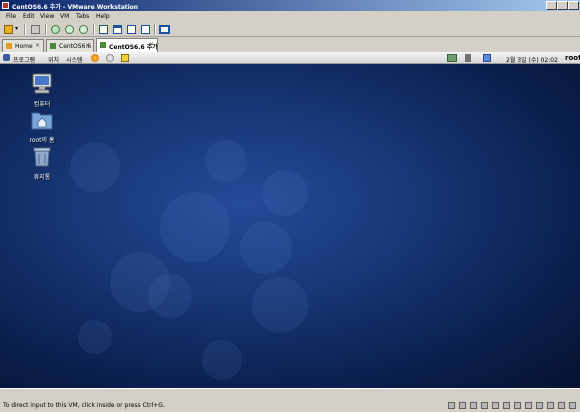 This screenshot has width=580, height=412. What do you see at coordinates (103, 16) in the screenshot?
I see `menu-help: Help` at bounding box center [103, 16].